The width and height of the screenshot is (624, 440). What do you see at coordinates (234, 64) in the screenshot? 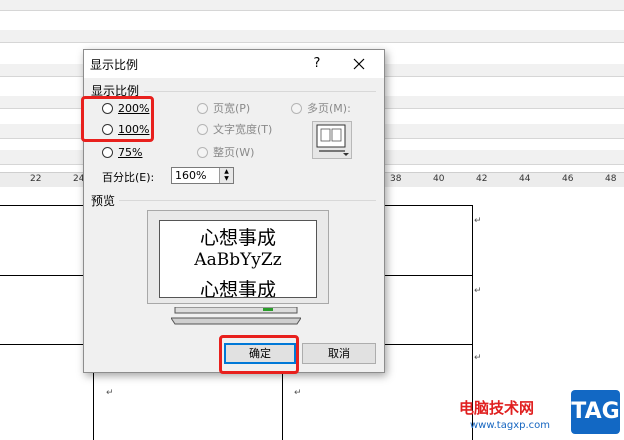
I see `dialog-titlebar: 显示比例 ?` at bounding box center [234, 64].